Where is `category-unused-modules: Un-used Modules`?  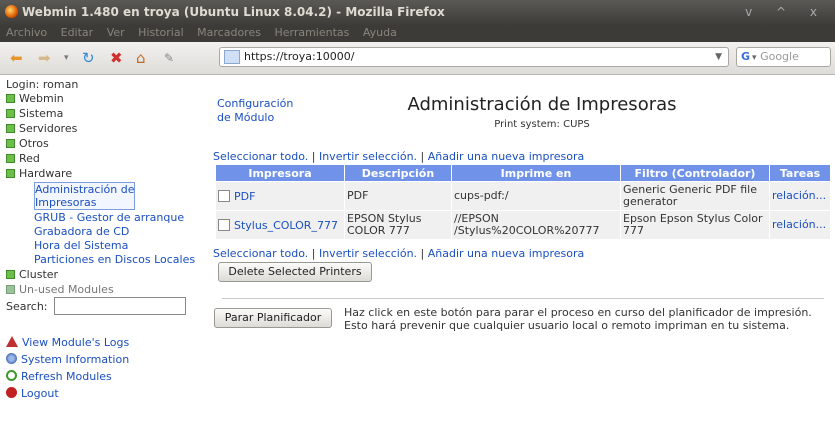
category-unused-modules: Un-used Modules is located at coordinates (60, 289).